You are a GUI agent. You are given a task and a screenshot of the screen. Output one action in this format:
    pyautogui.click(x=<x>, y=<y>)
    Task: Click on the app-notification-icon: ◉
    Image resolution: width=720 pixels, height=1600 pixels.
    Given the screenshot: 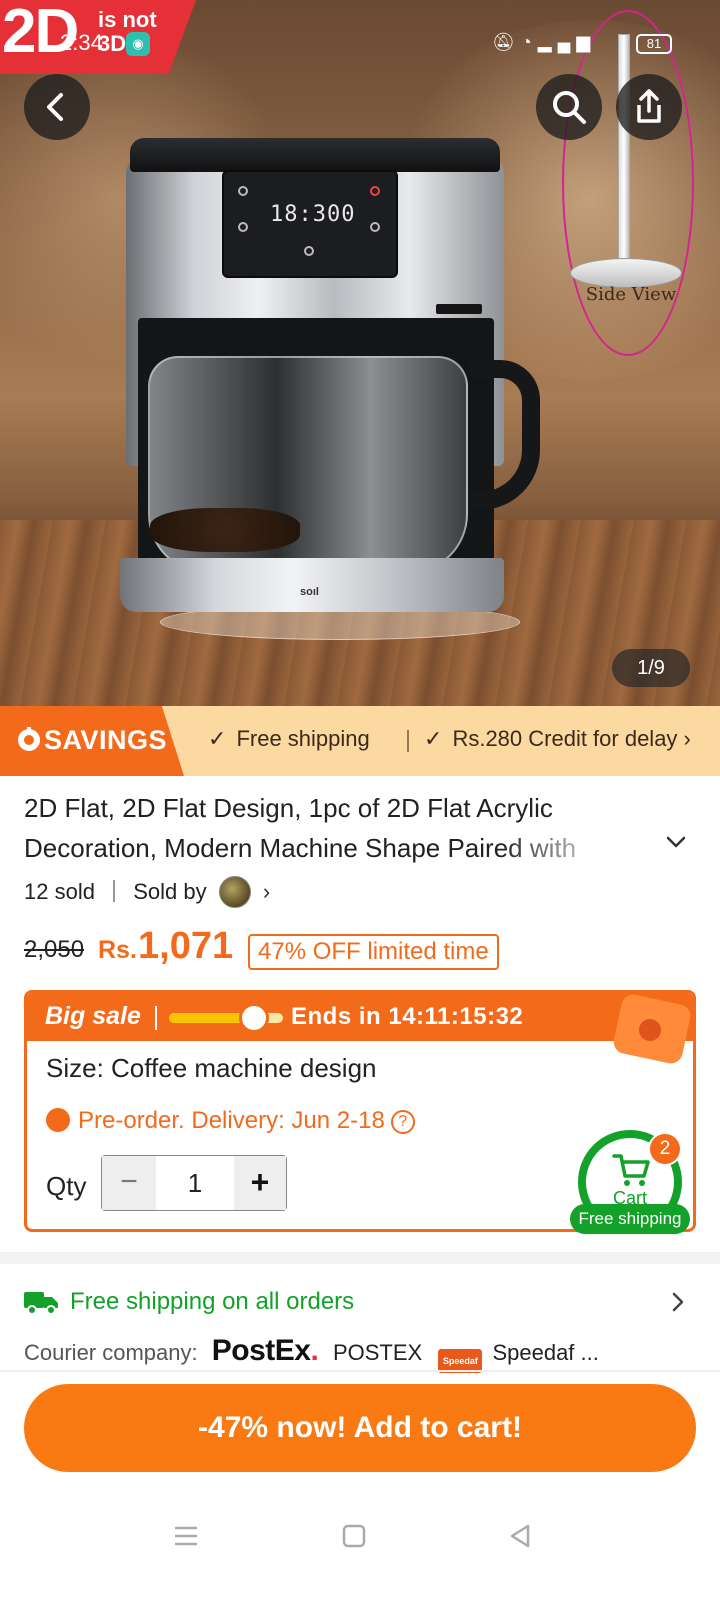 What is the action you would take?
    pyautogui.click(x=138, y=44)
    